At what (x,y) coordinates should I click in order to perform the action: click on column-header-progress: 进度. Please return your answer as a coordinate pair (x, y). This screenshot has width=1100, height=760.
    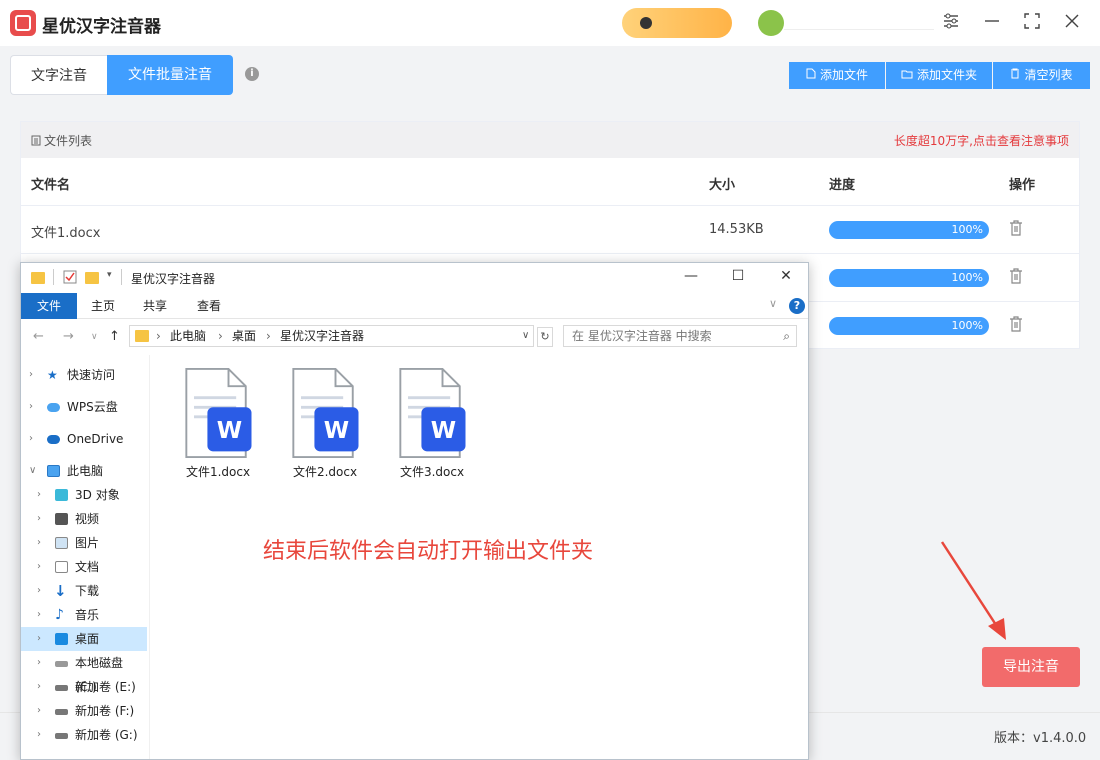
    Looking at the image, I should click on (842, 185).